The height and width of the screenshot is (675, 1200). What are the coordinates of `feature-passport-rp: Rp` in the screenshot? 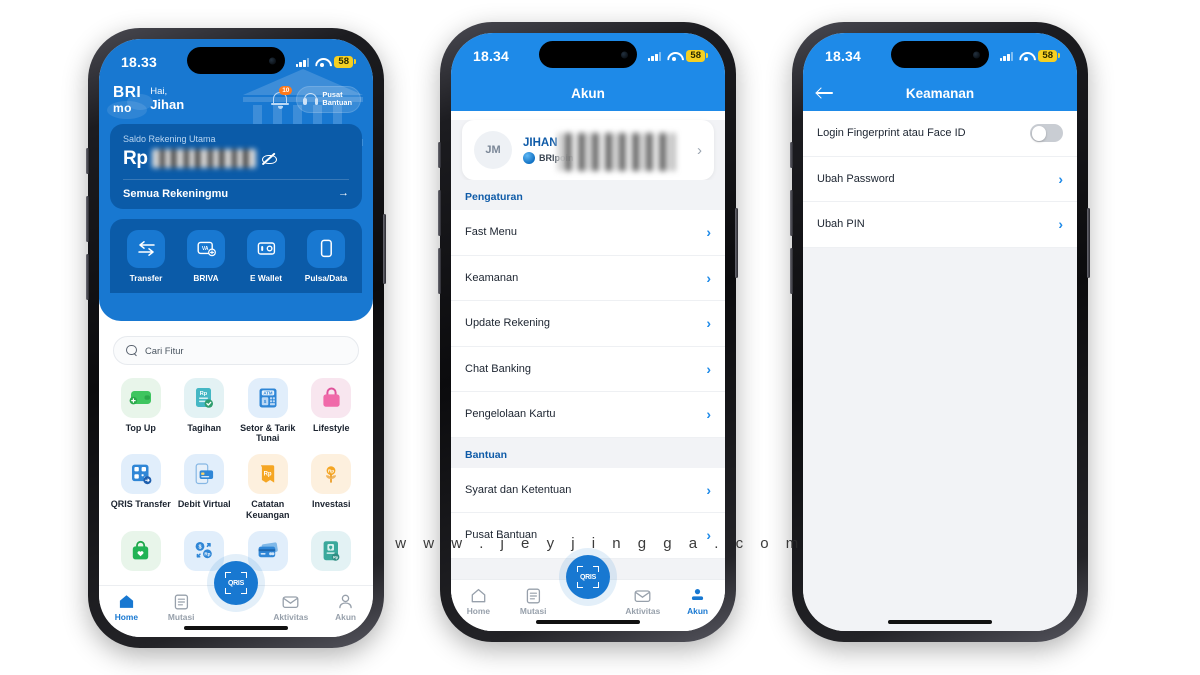 It's located at (332, 553).